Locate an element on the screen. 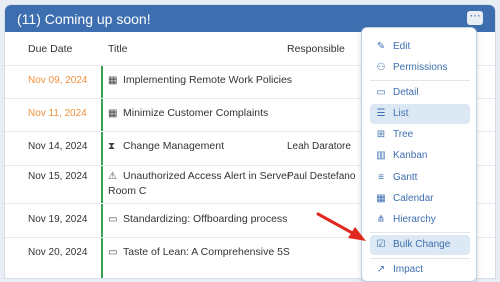 The width and height of the screenshot is (500, 282). menu-item-gantt: ≡ Gantt is located at coordinates (420, 178).